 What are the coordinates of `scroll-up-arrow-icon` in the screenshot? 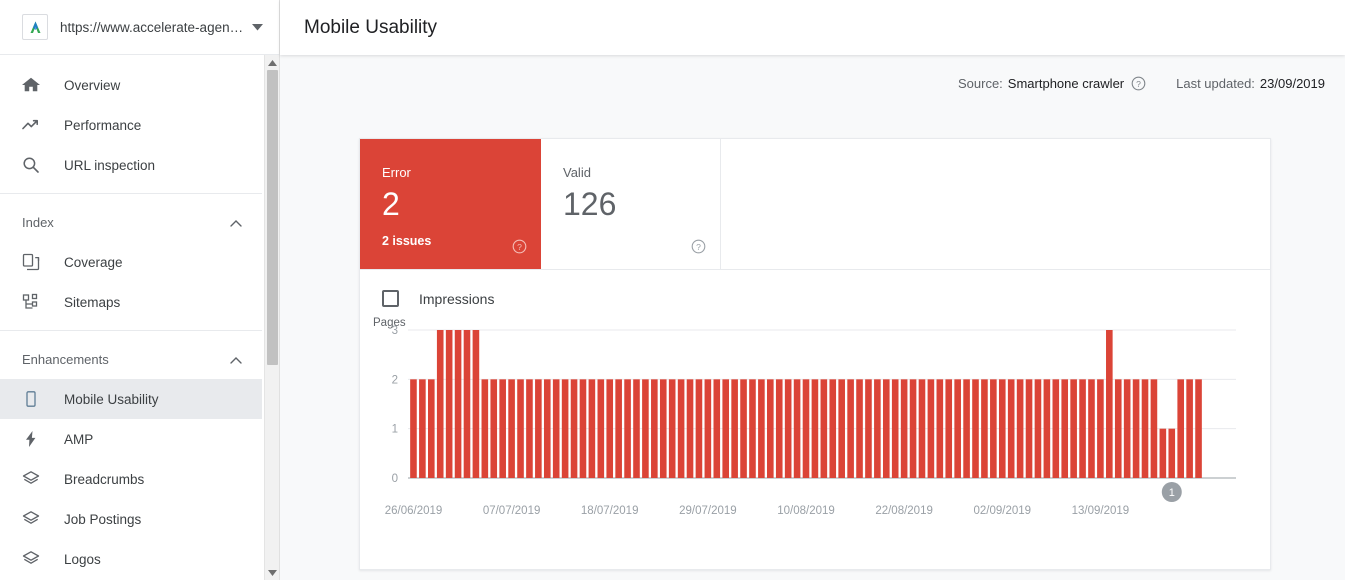 It's located at (272, 62).